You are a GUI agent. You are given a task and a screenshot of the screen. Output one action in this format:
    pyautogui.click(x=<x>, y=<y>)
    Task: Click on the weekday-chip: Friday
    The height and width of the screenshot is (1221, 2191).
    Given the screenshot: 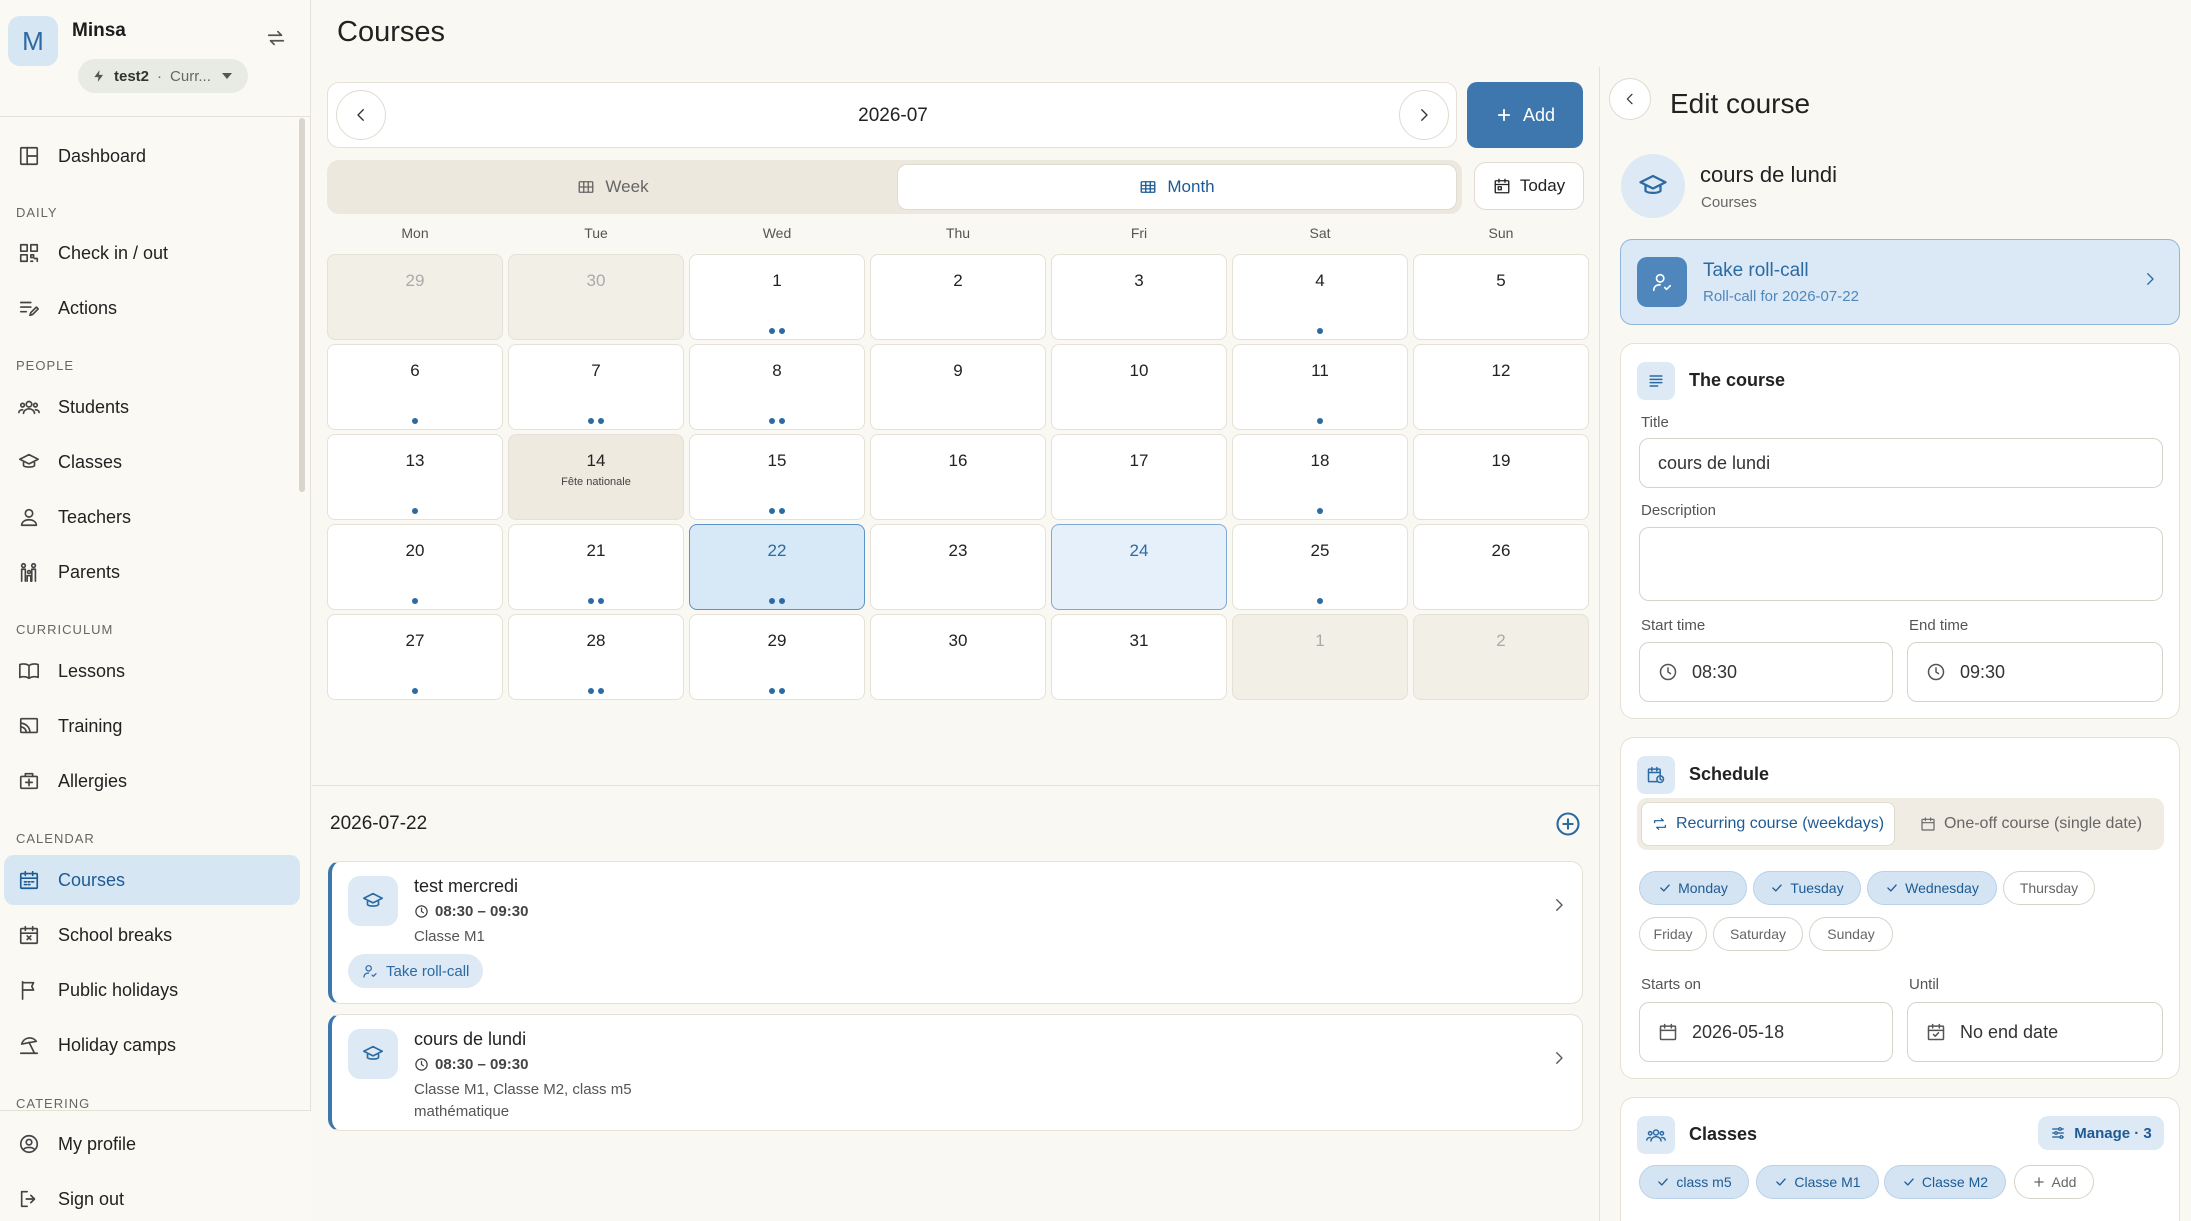 What is the action you would take?
    pyautogui.click(x=1673, y=934)
    